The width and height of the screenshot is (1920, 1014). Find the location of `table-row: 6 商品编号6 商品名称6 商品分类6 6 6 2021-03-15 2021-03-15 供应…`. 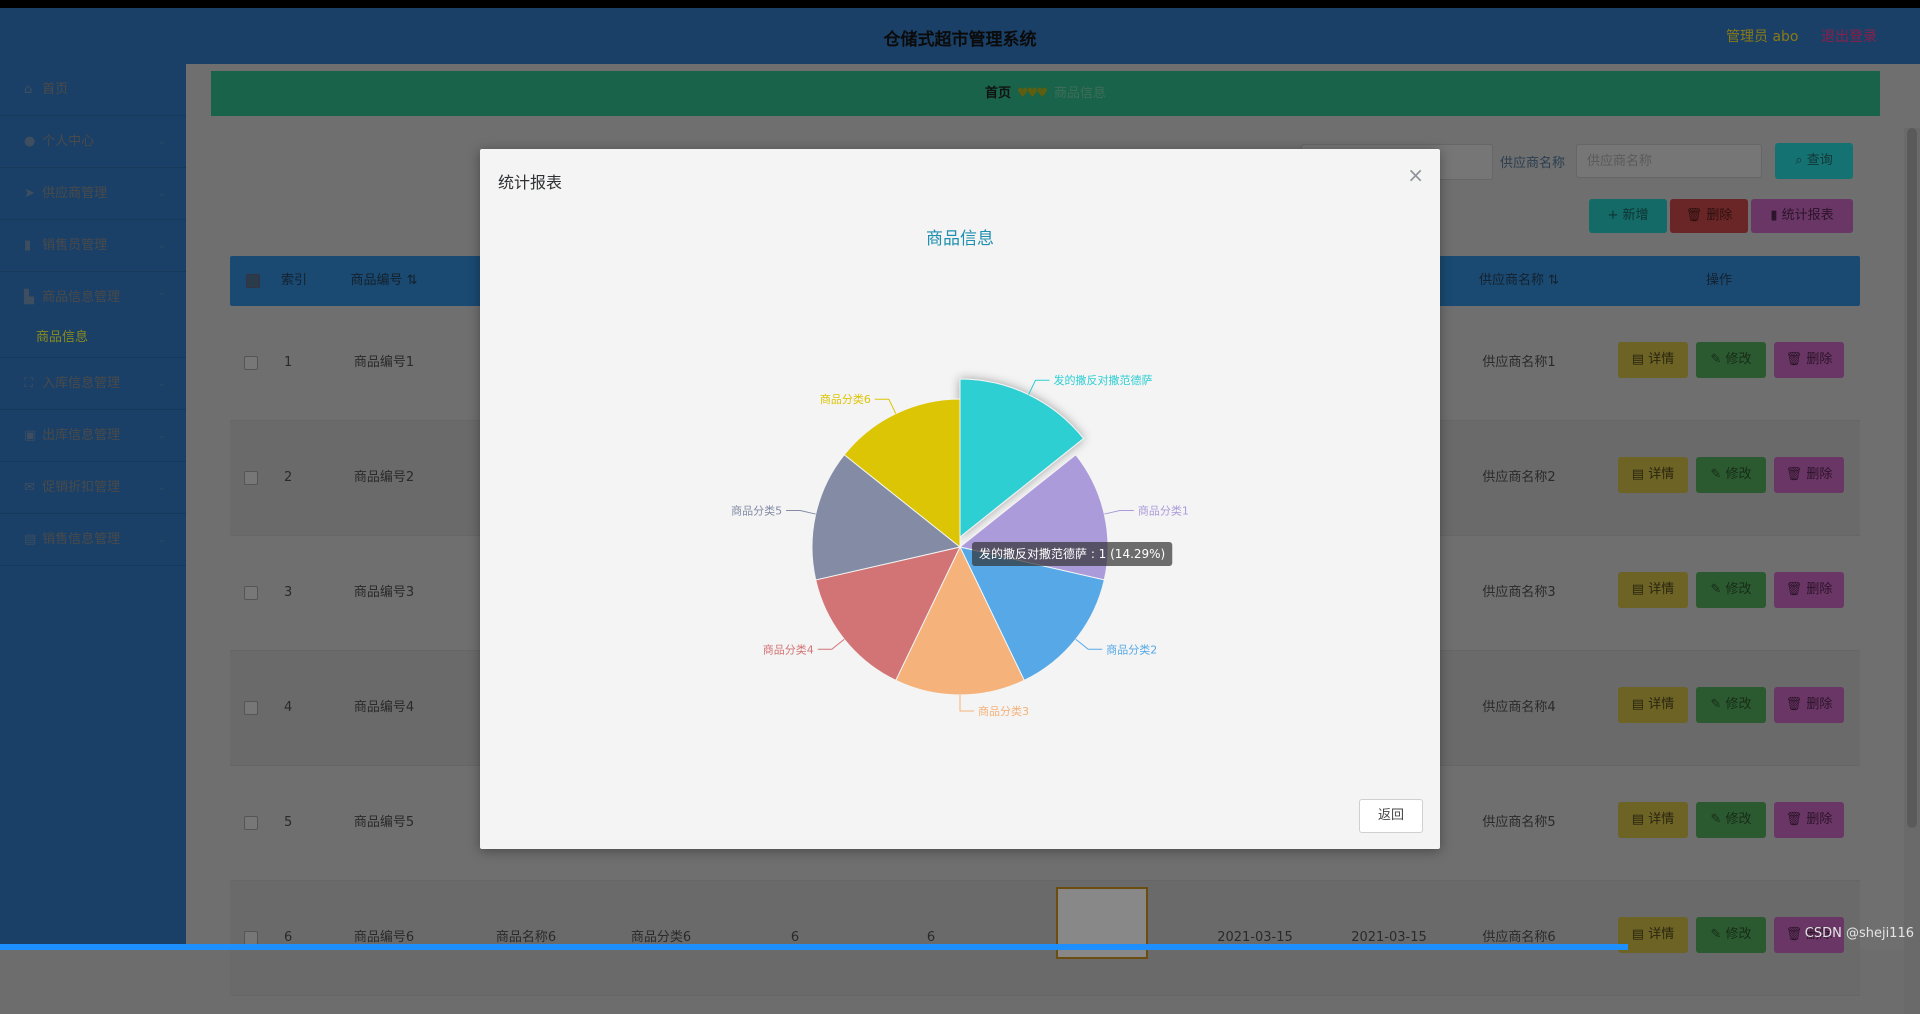

table-row: 6 商品编号6 商品名称6 商品分类6 6 6 2021-03-15 2021-03-15 供应… is located at coordinates (1045, 938).